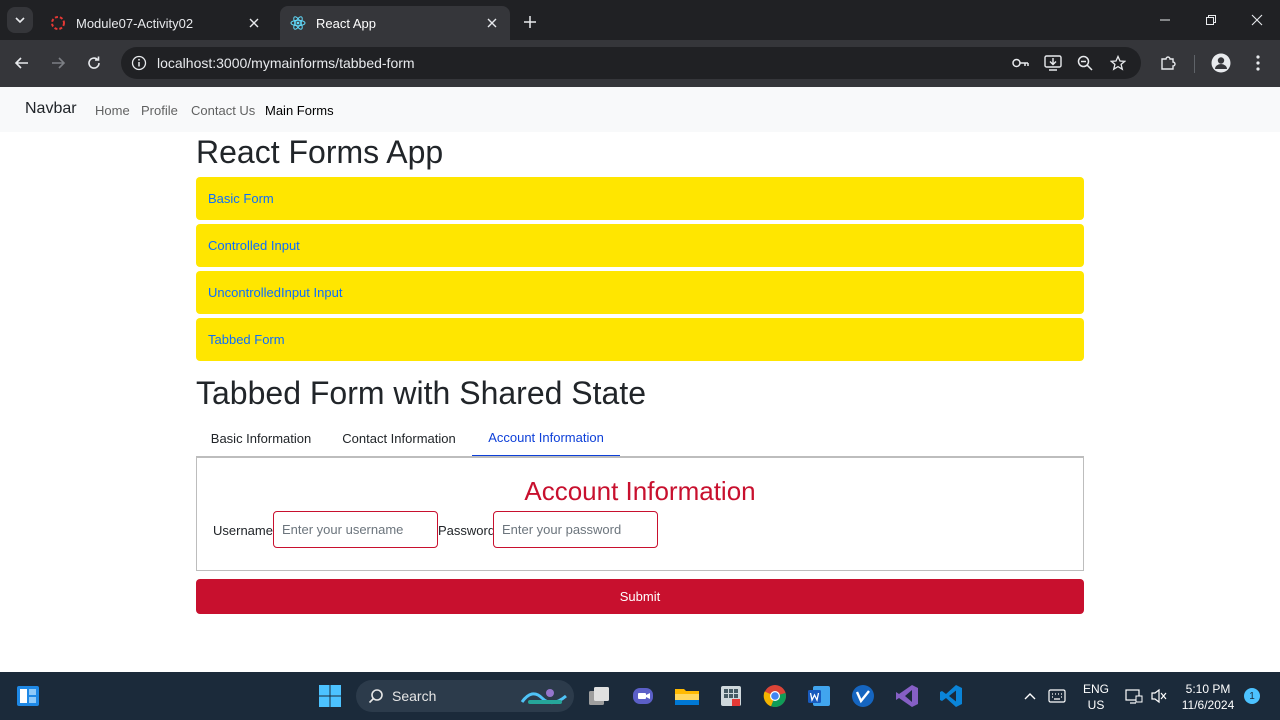 This screenshot has width=1280, height=720. I want to click on nav-link-contact-us: Contact Us, so click(223, 110).